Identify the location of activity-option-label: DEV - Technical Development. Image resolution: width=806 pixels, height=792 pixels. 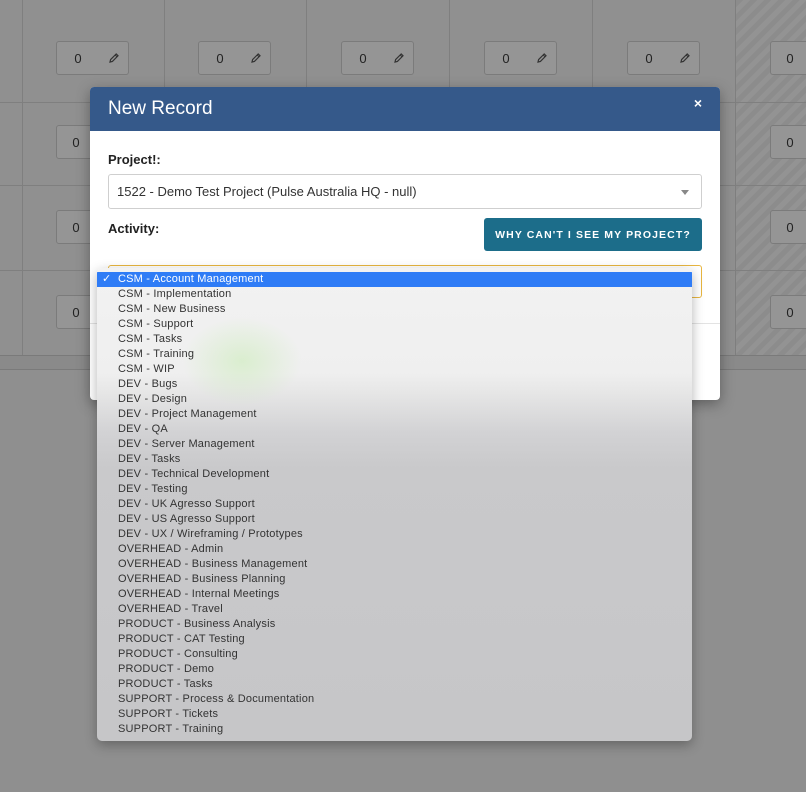
(194, 474).